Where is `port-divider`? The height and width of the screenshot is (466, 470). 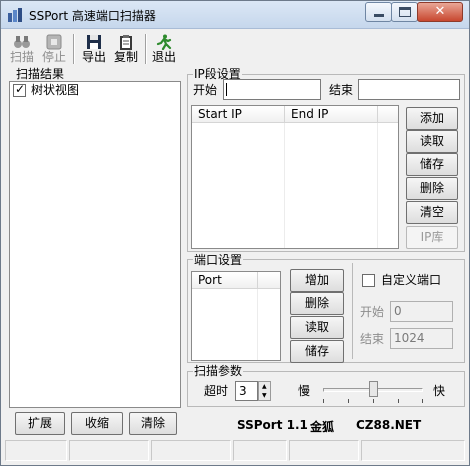 port-divider is located at coordinates (352, 311).